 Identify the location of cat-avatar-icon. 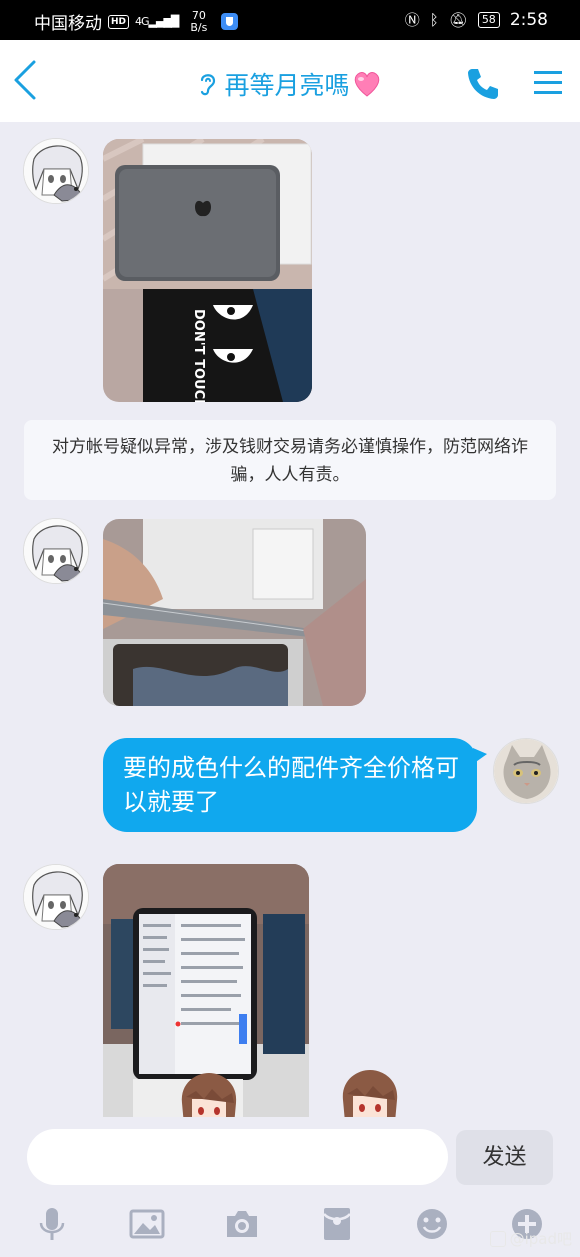
(526, 771).